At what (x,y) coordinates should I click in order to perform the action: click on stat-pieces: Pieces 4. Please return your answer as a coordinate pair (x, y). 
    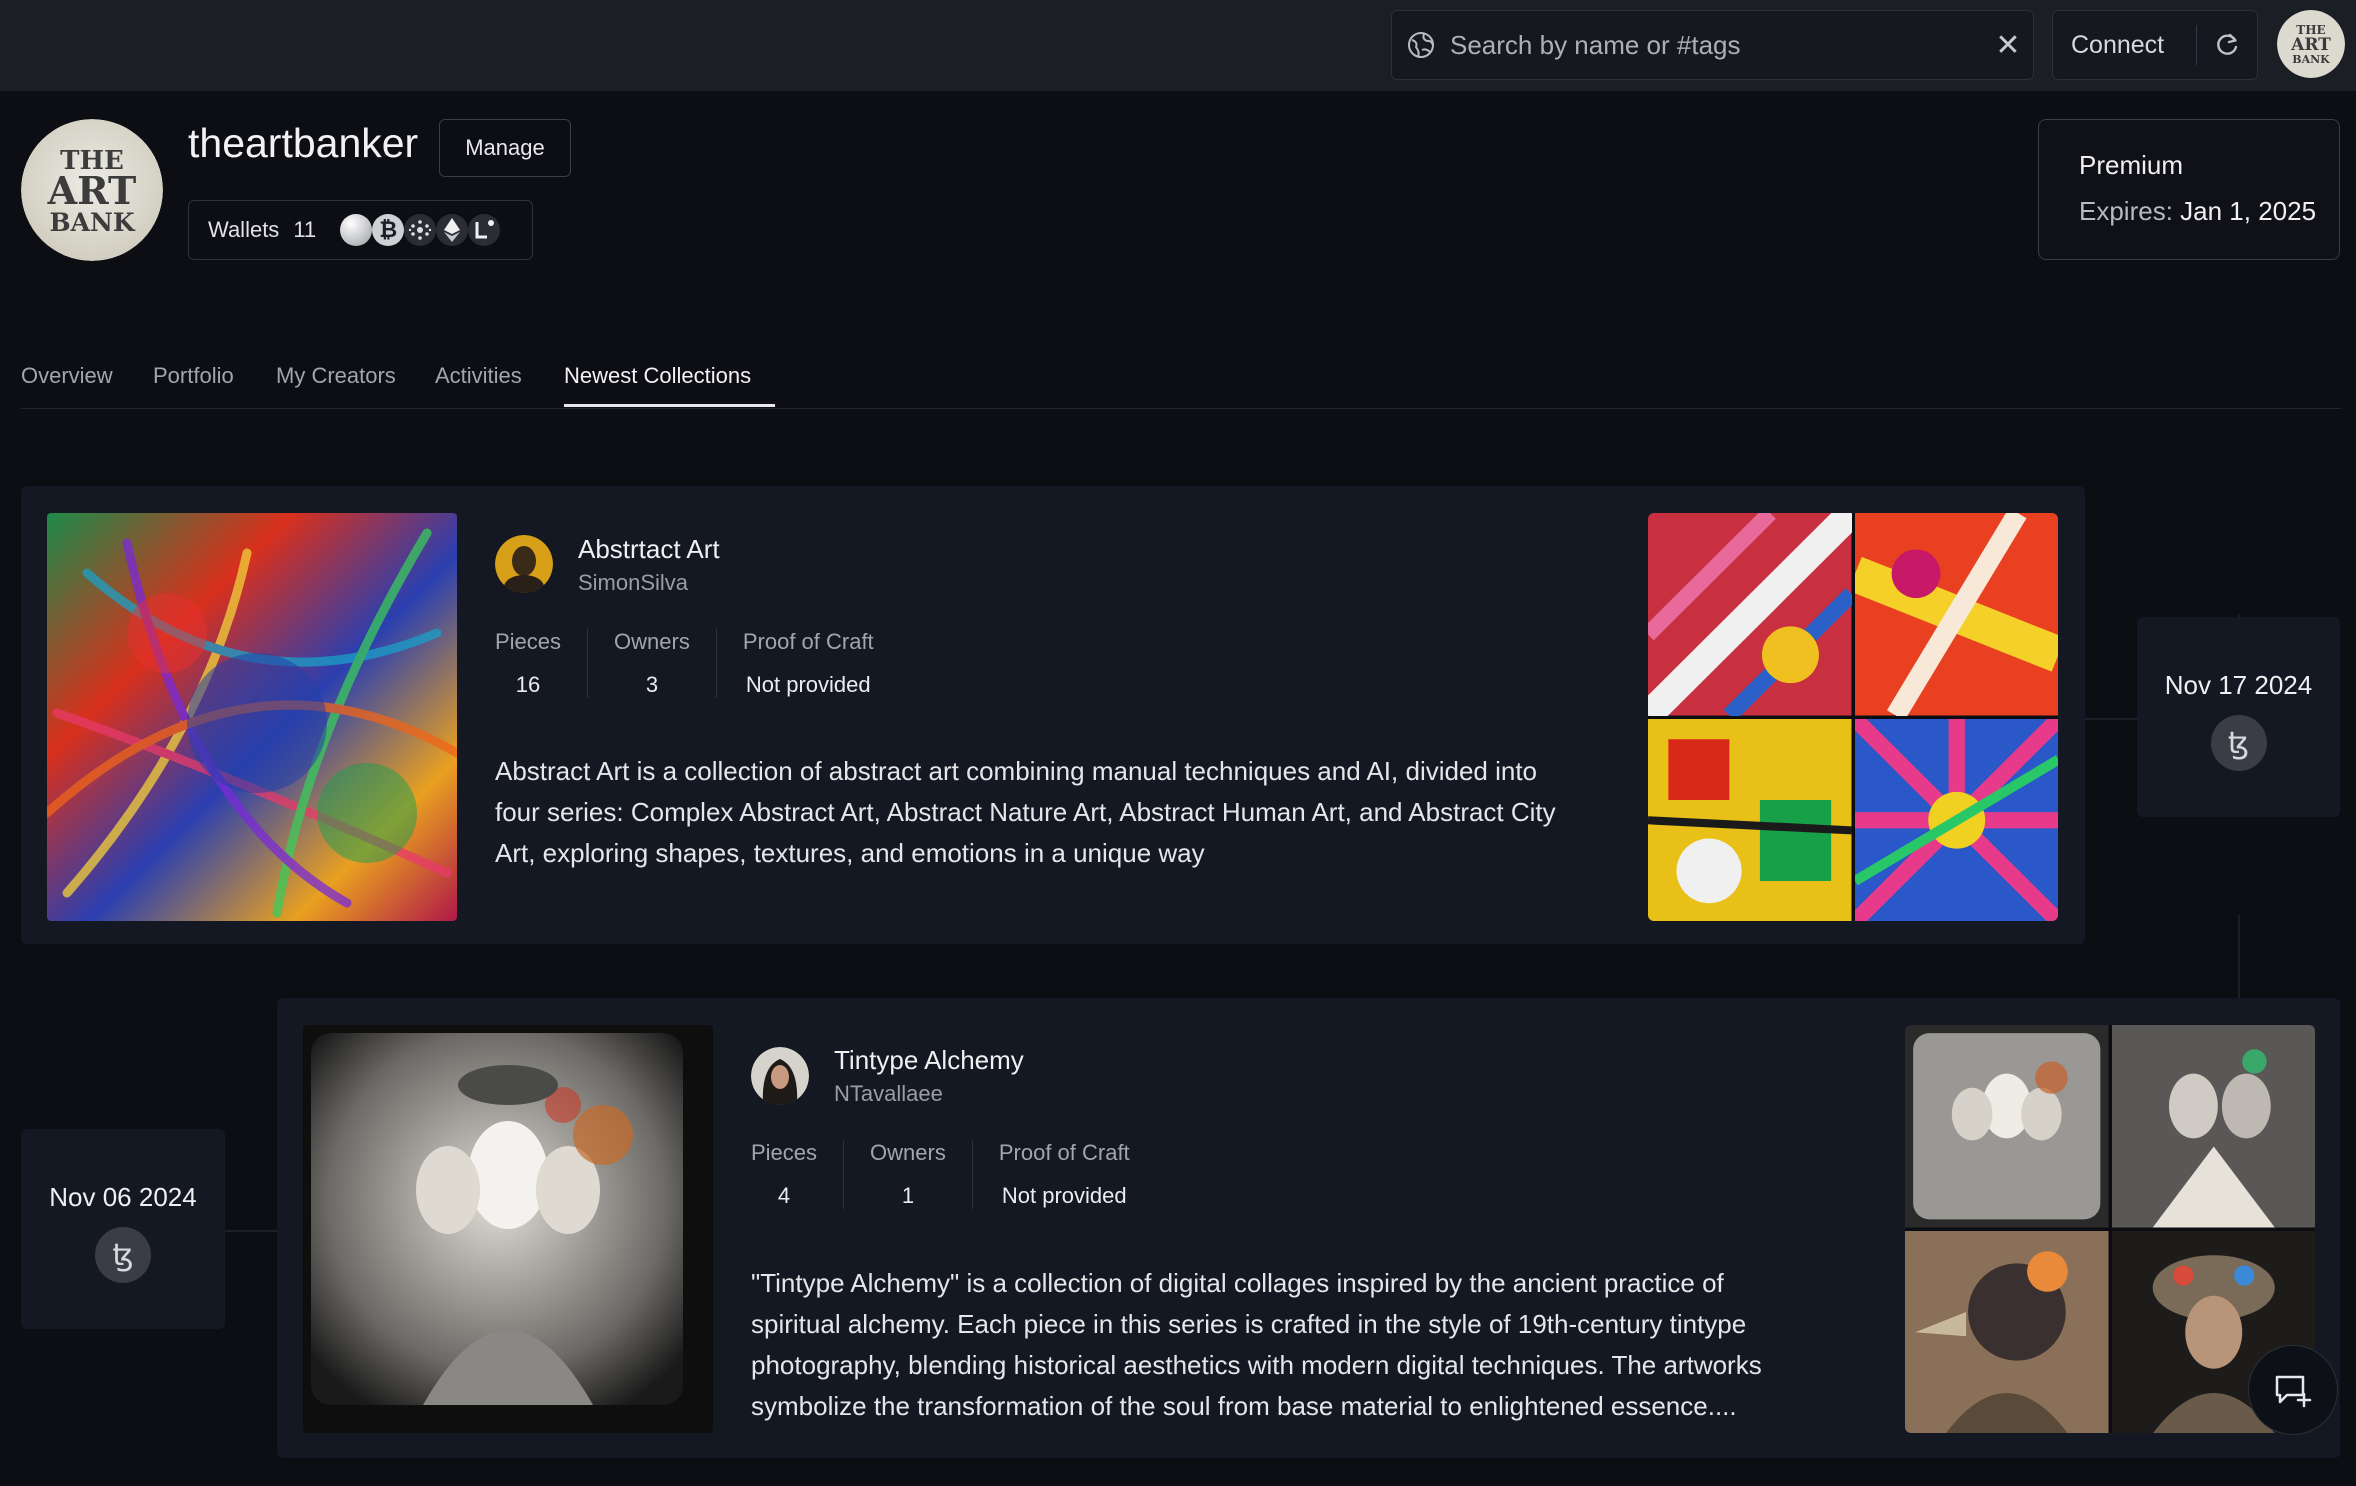
    Looking at the image, I should click on (797, 1174).